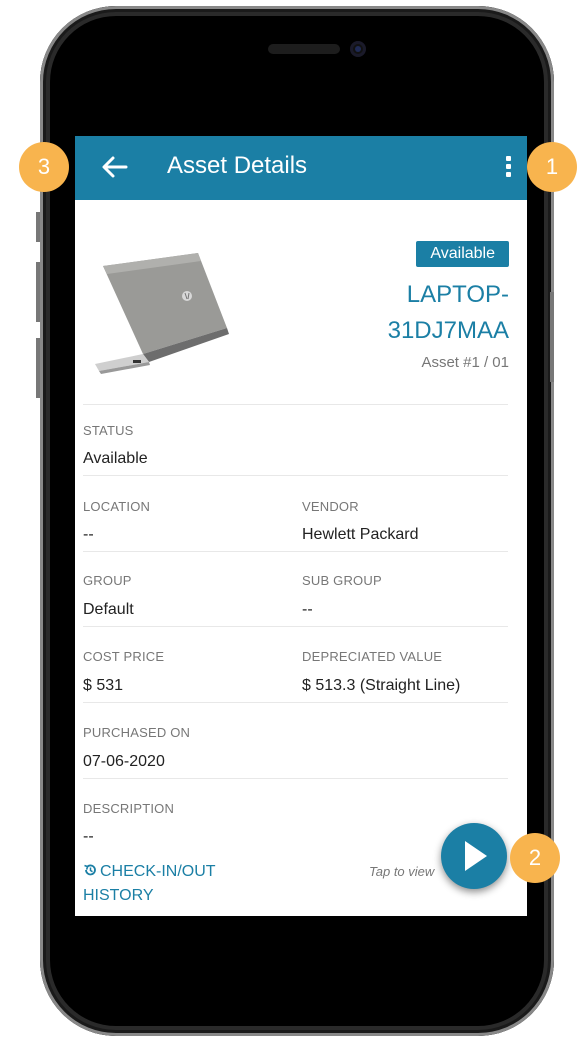 This screenshot has height=1042, width=582. What do you see at coordinates (162, 313) in the screenshot?
I see `laptop-image` at bounding box center [162, 313].